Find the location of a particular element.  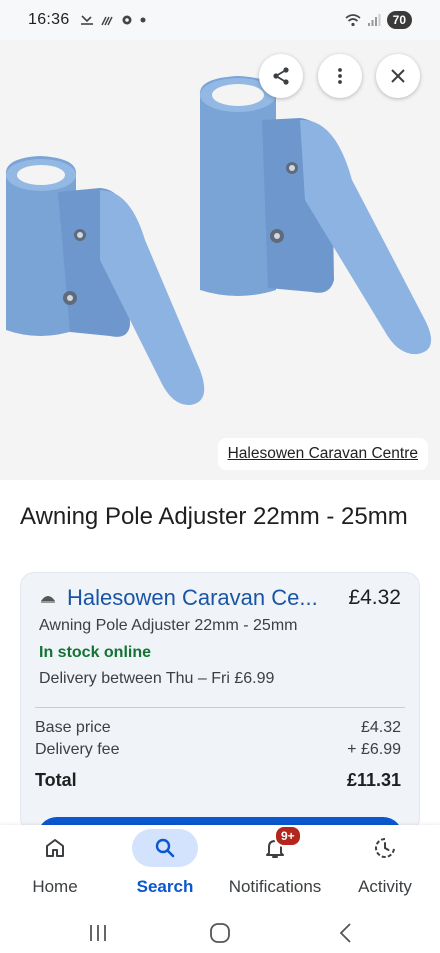

base-price-value: £4.32 is located at coordinates (380, 727).